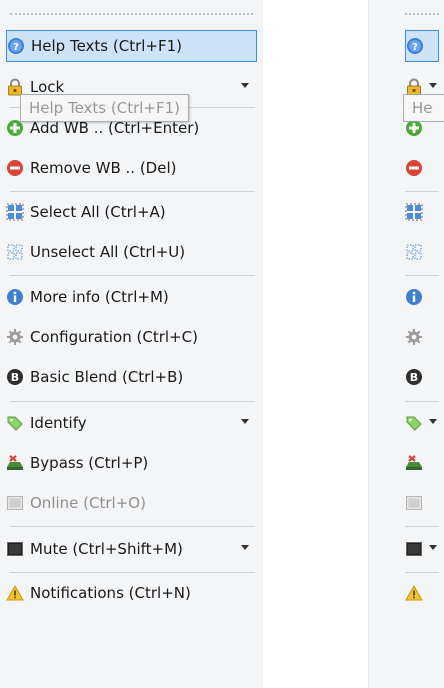 This screenshot has width=444, height=688. What do you see at coordinates (424, 503) in the screenshot?
I see `online-button` at bounding box center [424, 503].